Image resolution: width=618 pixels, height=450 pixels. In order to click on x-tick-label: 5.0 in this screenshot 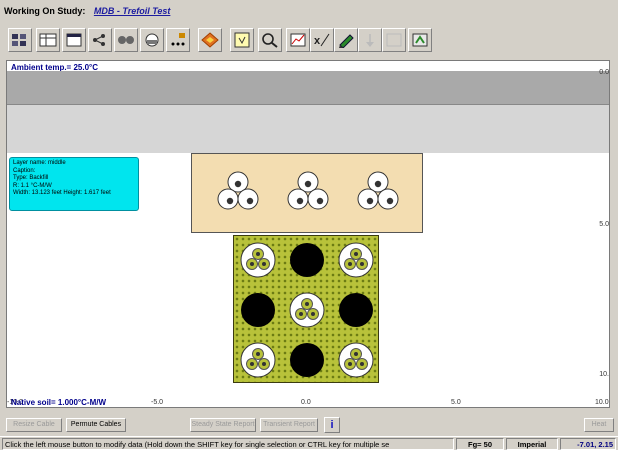, I will do `click(456, 402)`.